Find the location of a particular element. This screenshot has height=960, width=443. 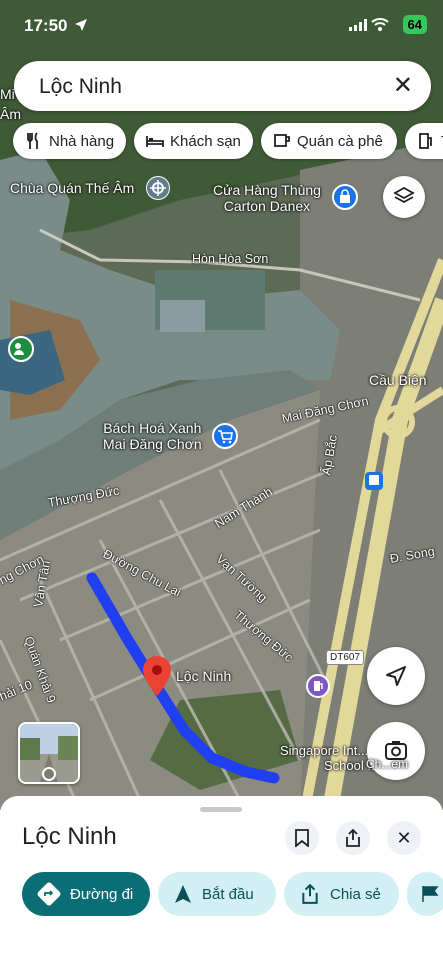

status-bar: 17:50 64 is located at coordinates (221, 26).